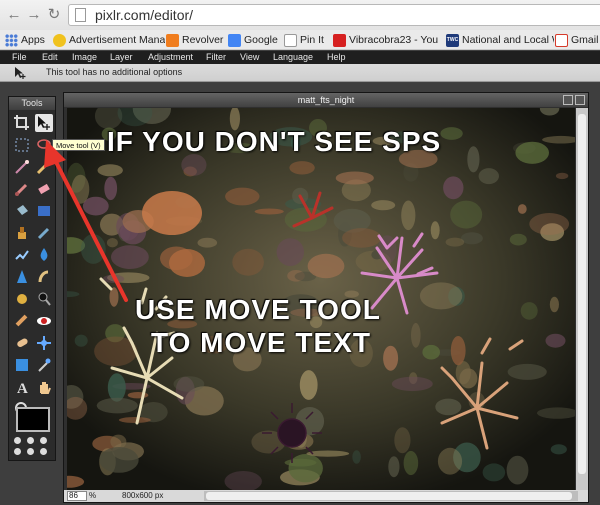 The height and width of the screenshot is (505, 600). Describe the element at coordinates (86, 221) in the screenshot. I see `annotation-arrow` at that location.